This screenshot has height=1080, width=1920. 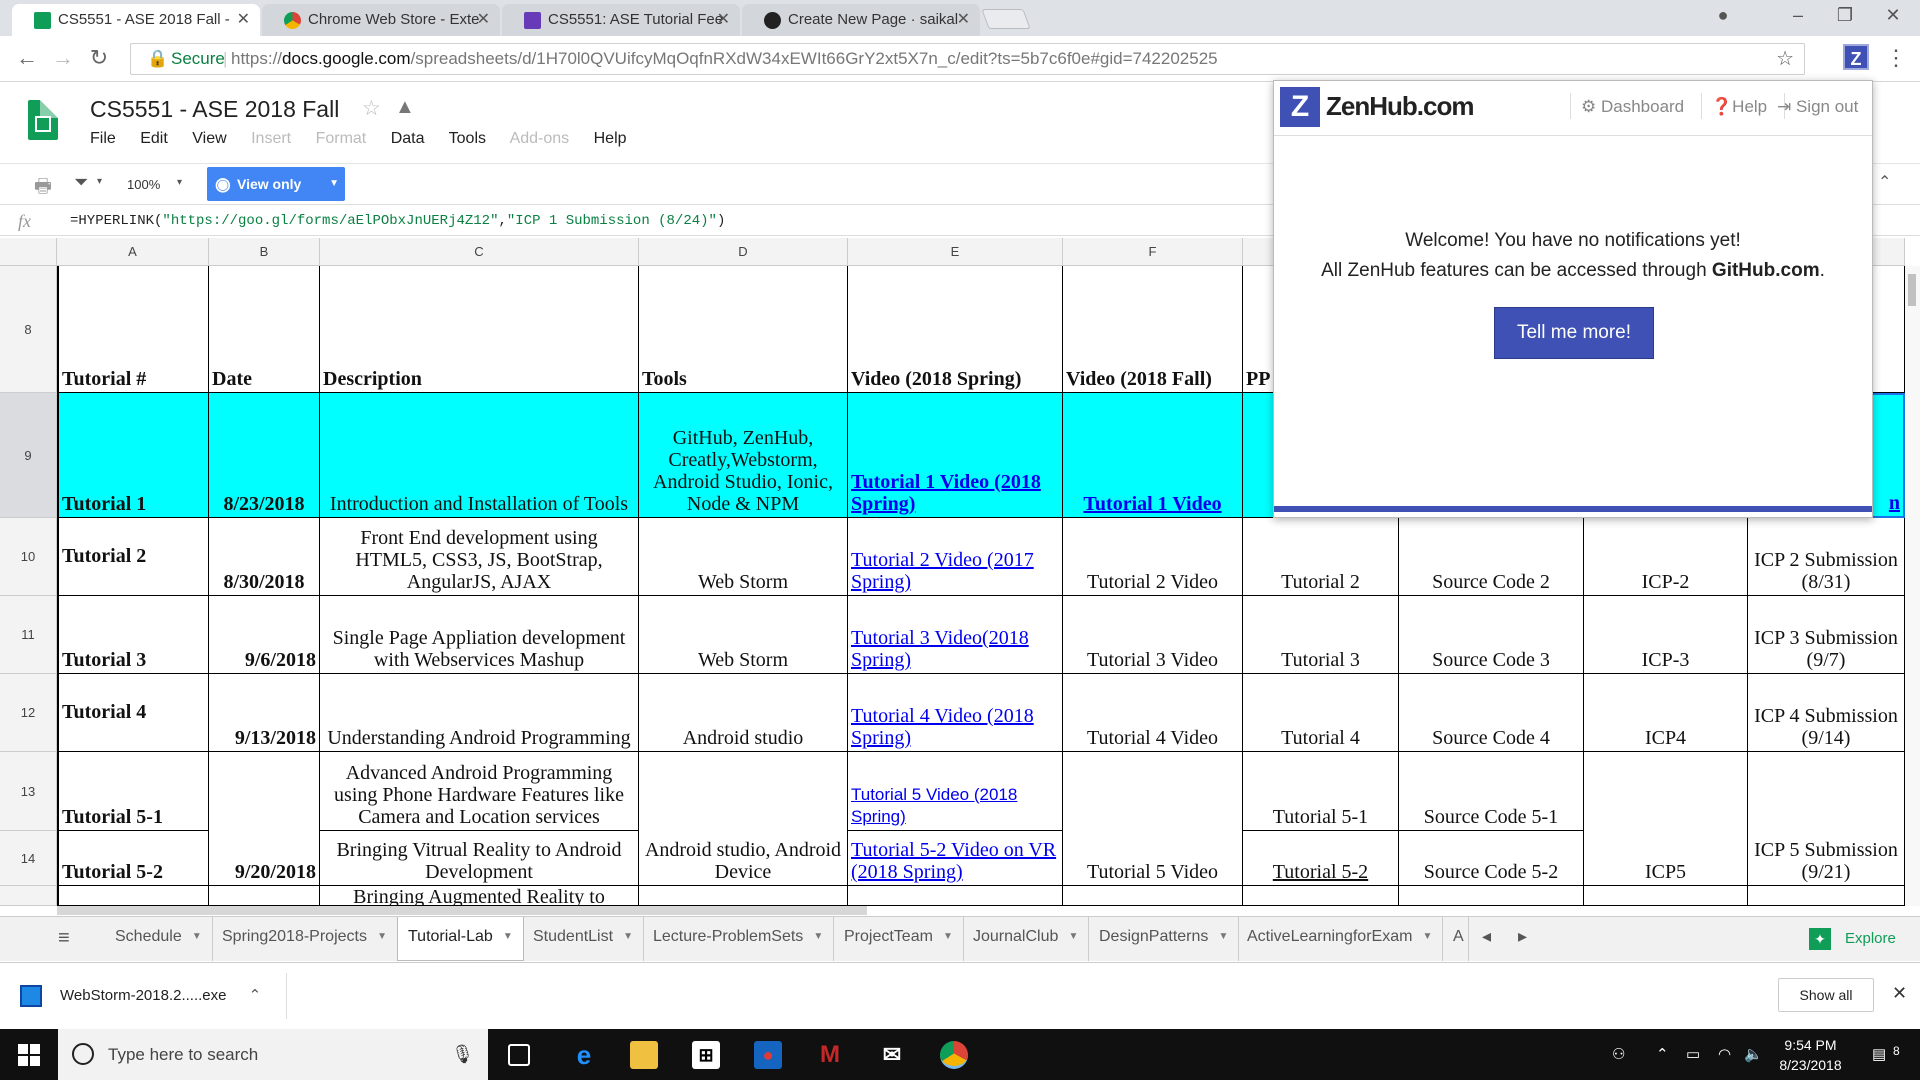 I want to click on column-header-a: A, so click(x=133, y=252).